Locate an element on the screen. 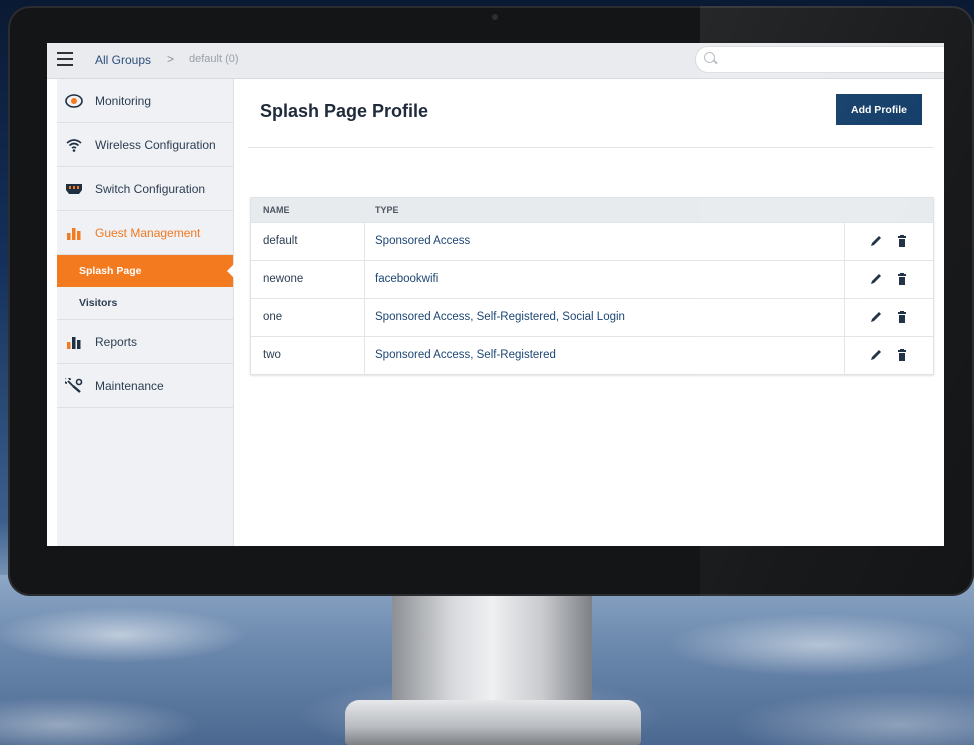 This screenshot has height=745, width=974. sidebar-item-label: Maintenance is located at coordinates (129, 386).